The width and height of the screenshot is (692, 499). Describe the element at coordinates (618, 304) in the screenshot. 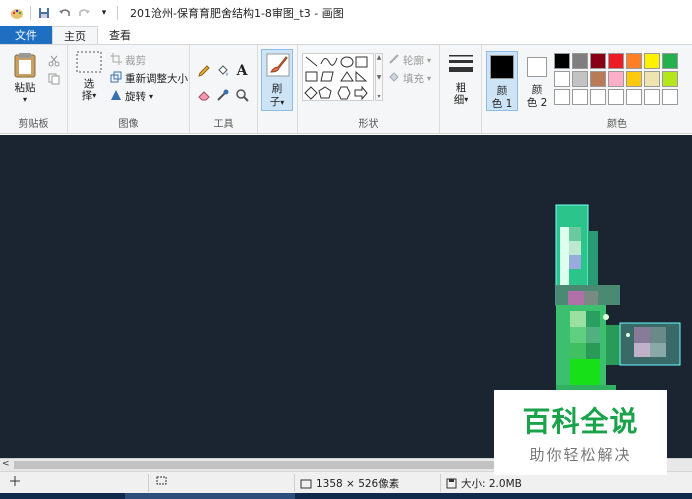

I see `drawing-shape` at that location.